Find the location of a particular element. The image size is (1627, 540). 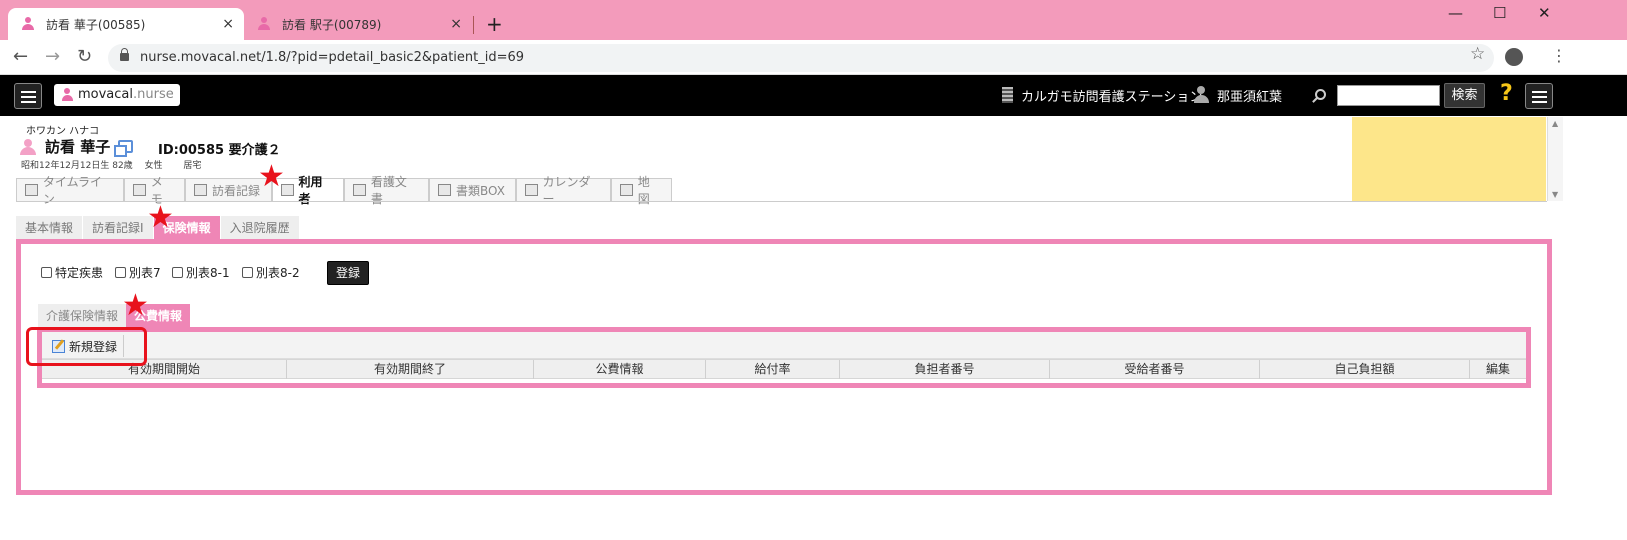

col-header: 受給者番号 is located at coordinates (1155, 369).